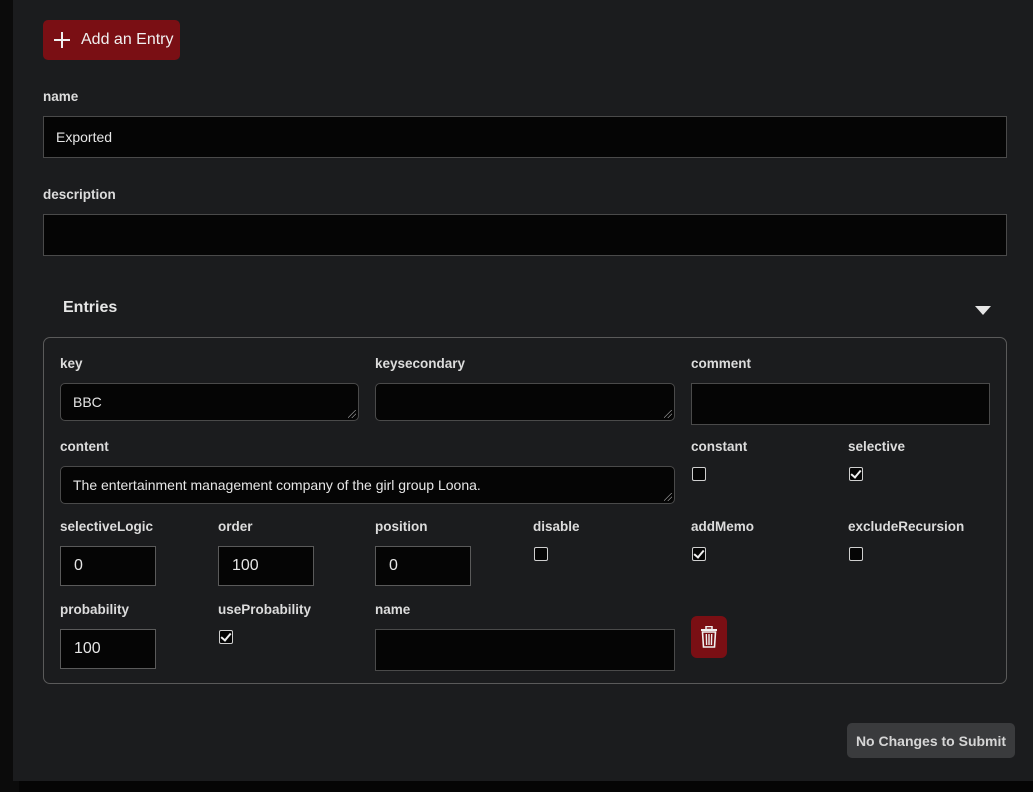 The image size is (1033, 792). Describe the element at coordinates (856, 474) in the screenshot. I see `selective-checkbox` at that location.